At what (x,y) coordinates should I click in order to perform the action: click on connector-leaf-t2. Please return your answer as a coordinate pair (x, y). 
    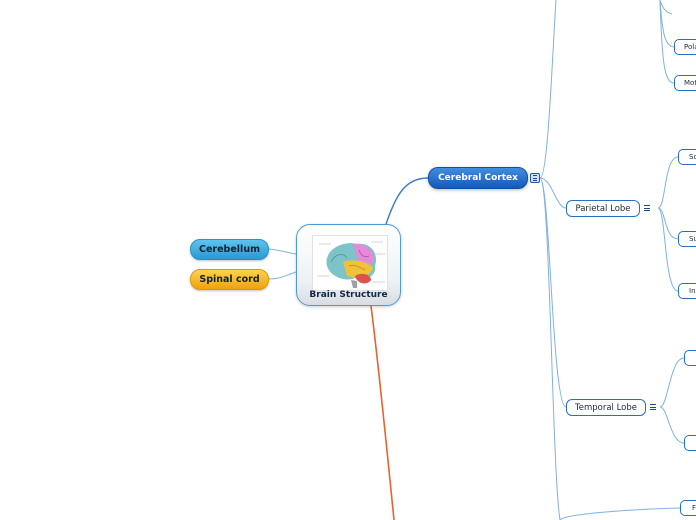
    Looking at the image, I should click on (672, 425).